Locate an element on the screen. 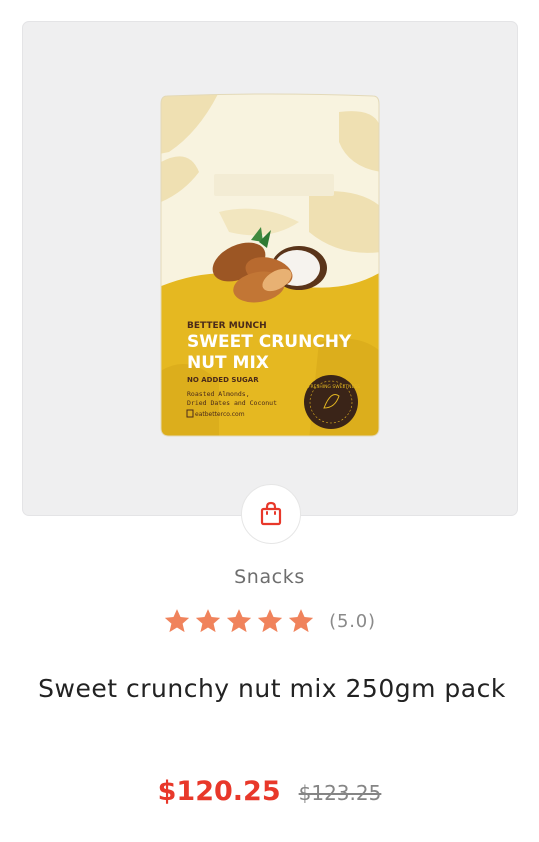 The height and width of the screenshot is (842, 539). pouch-ingredients-line2: Dried Dates and Coconut is located at coordinates (232, 403).